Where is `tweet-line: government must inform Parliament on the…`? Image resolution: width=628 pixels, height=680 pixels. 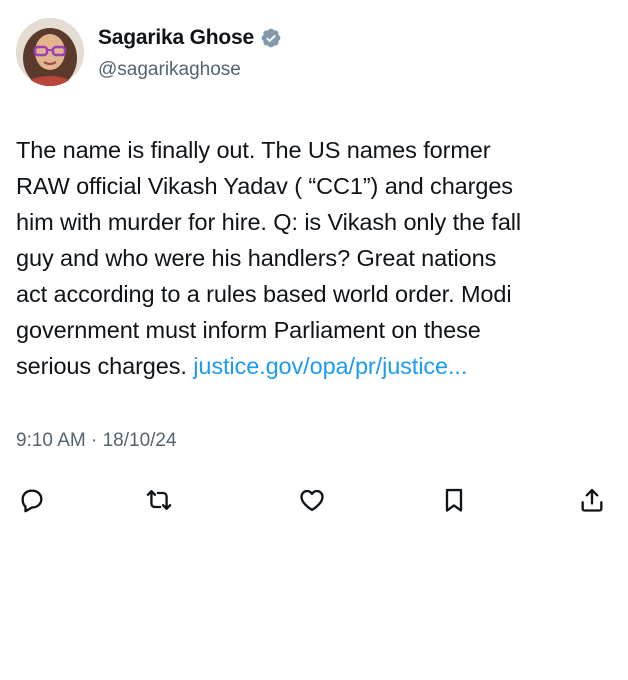
tweet-line: government must inform Parliament on the… is located at coordinates (248, 330).